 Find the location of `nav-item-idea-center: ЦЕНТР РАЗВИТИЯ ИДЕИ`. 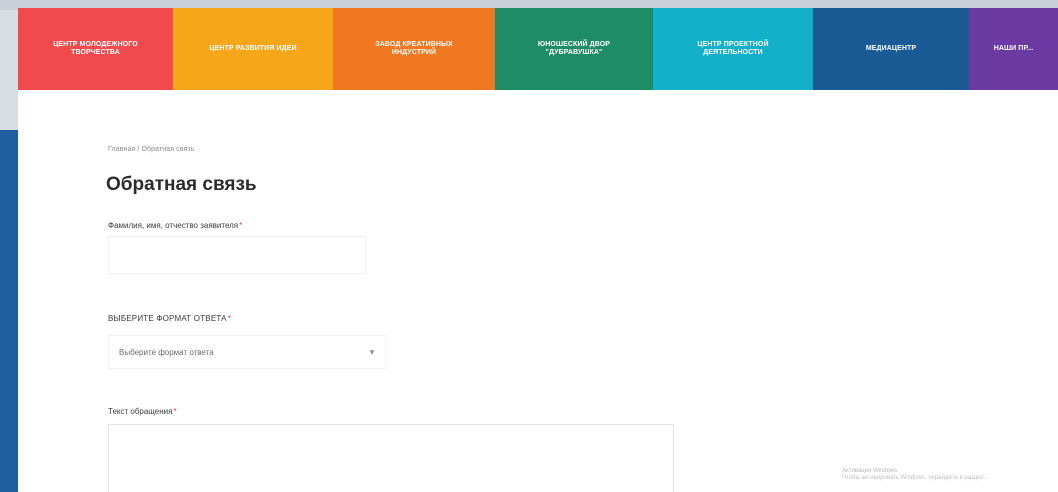

nav-item-idea-center: ЦЕНТР РАЗВИТИЯ ИДЕИ is located at coordinates (253, 49).